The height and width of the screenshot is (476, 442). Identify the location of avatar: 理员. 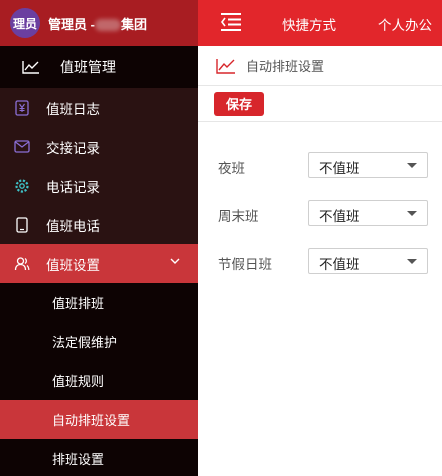
(25, 23).